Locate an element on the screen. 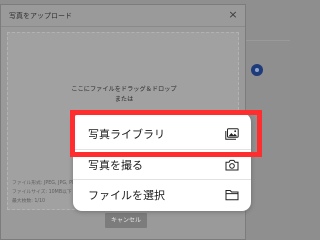 This screenshot has width=320, height=240. modal-header: 写真をアップロード × is located at coordinates (123, 16).